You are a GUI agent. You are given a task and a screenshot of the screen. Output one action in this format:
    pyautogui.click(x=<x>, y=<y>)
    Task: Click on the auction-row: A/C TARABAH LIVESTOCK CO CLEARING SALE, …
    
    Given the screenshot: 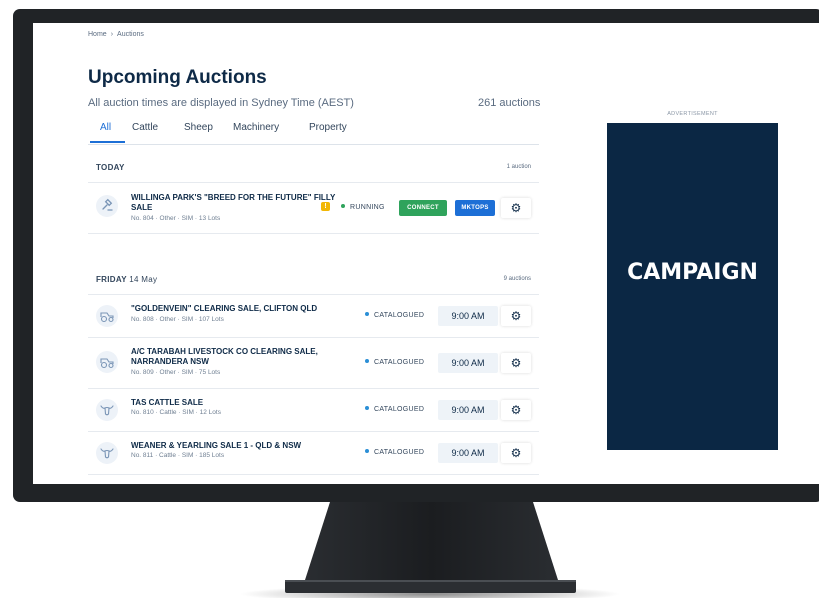 What is the action you would take?
    pyautogui.click(x=313, y=363)
    